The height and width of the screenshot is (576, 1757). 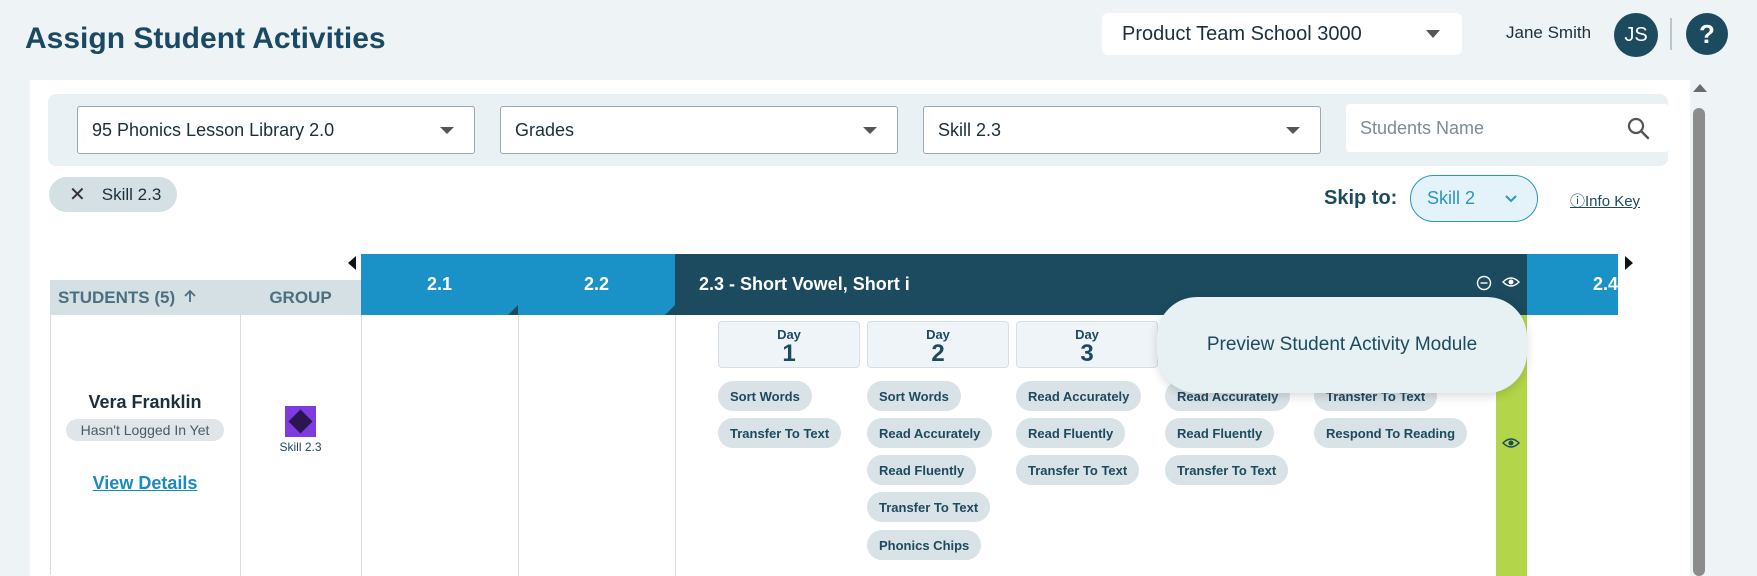 What do you see at coordinates (804, 284) in the screenshot?
I see `skill-column-label: 2.3 - Short Vowel, Short i` at bounding box center [804, 284].